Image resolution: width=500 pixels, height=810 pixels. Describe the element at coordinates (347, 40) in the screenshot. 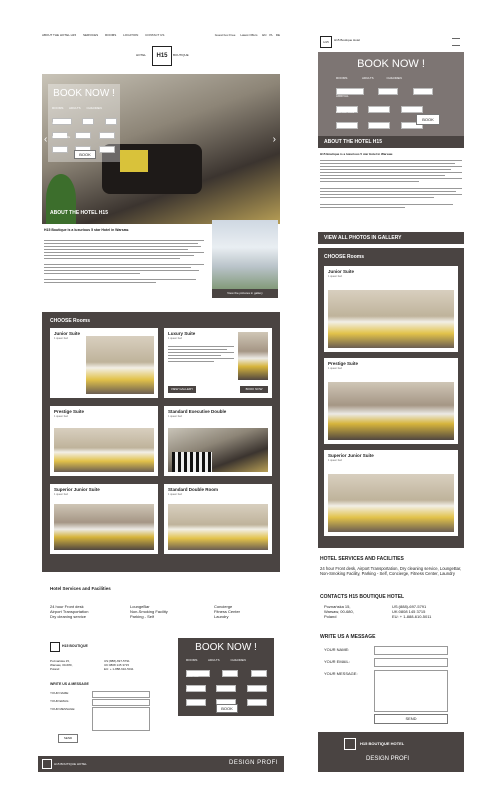

I see `mobile-logo-text: H15 Boutique Hotel` at that location.